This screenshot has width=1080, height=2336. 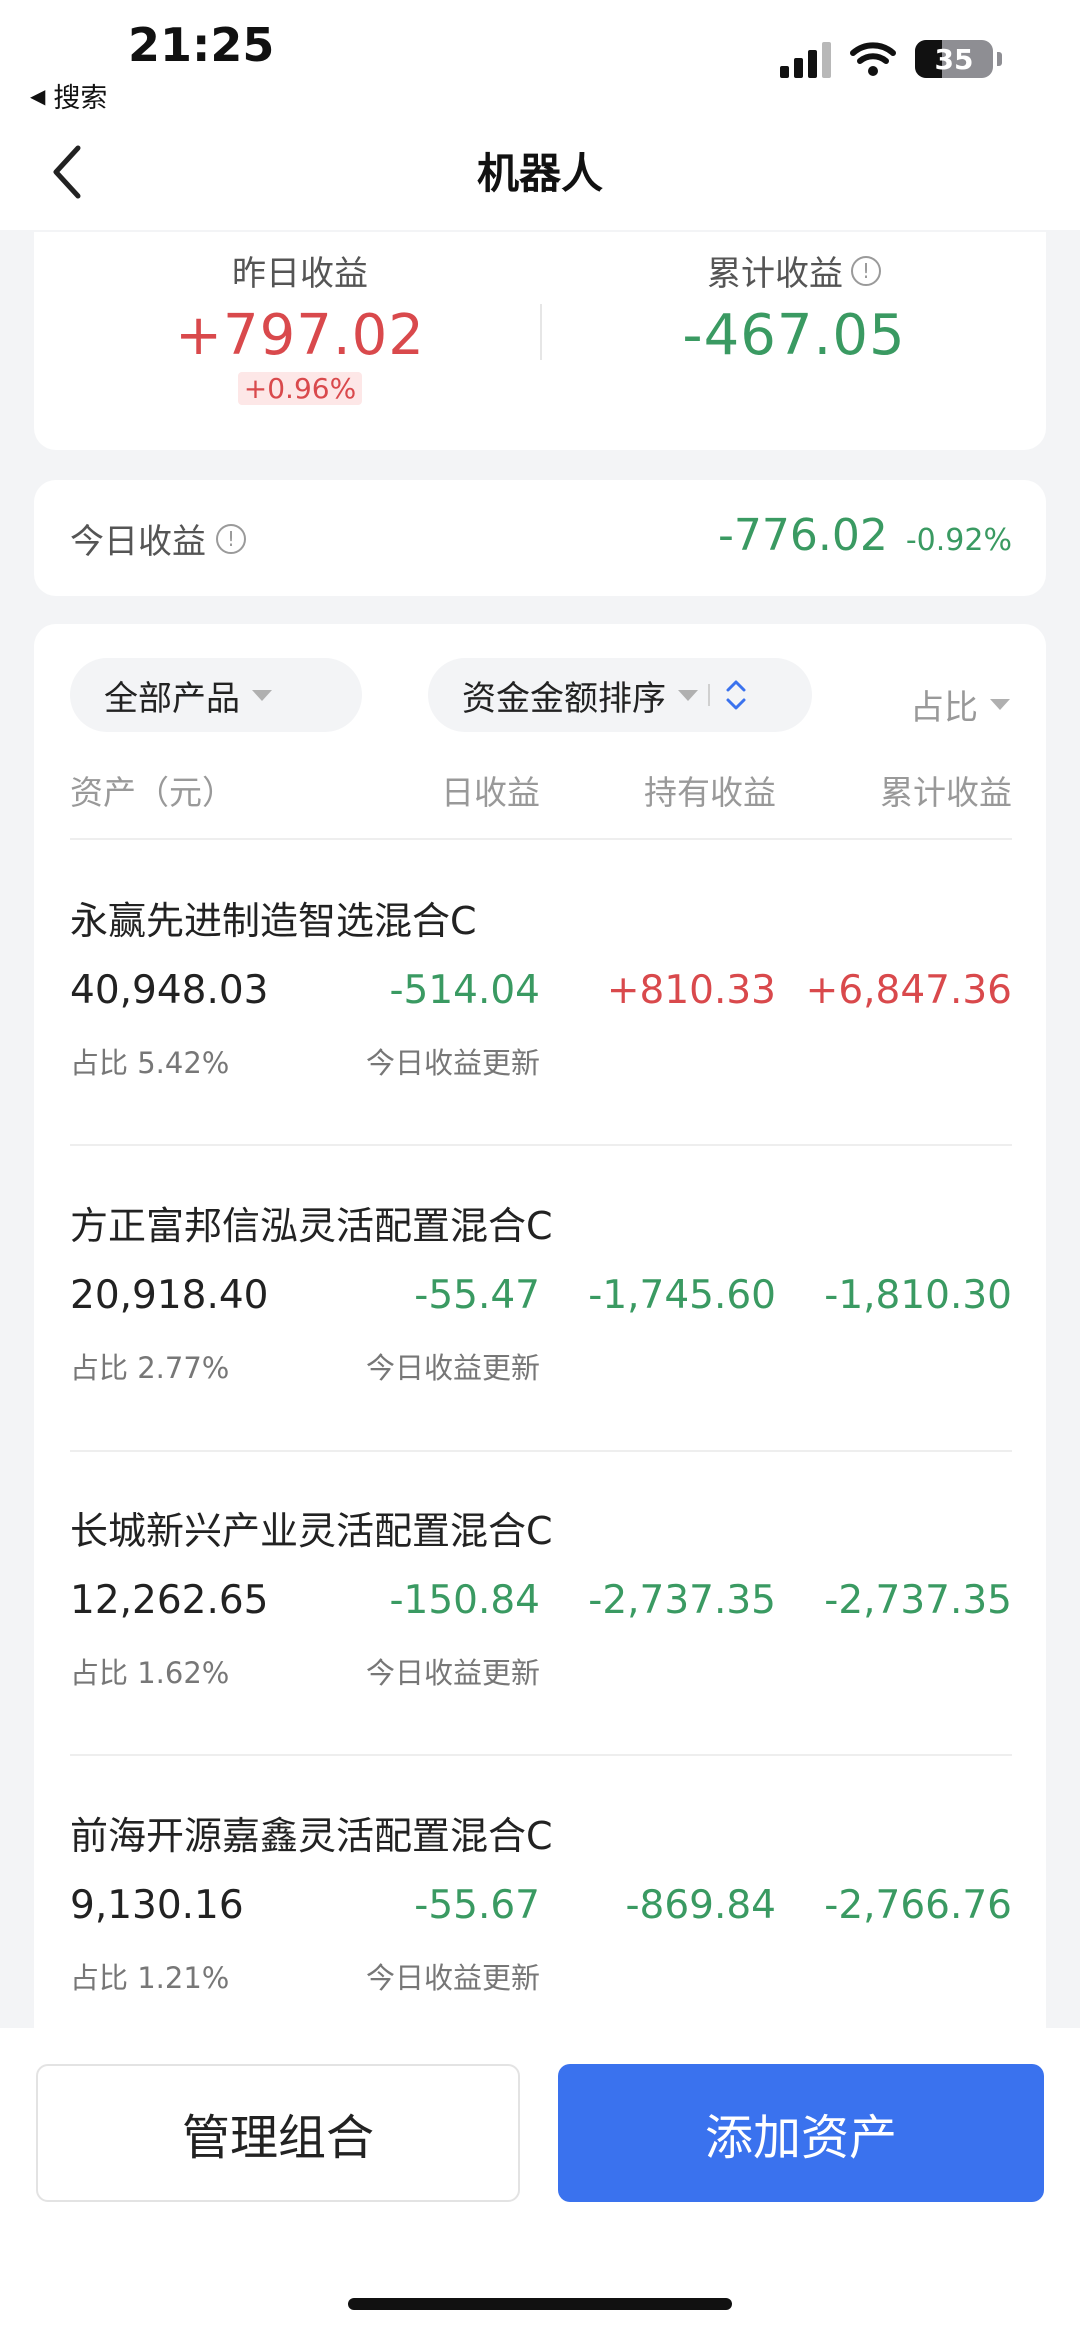 What do you see at coordinates (540, 538) in the screenshot?
I see `today-earnings-card: 今日收益 ! -776.02 -0.92%` at bounding box center [540, 538].